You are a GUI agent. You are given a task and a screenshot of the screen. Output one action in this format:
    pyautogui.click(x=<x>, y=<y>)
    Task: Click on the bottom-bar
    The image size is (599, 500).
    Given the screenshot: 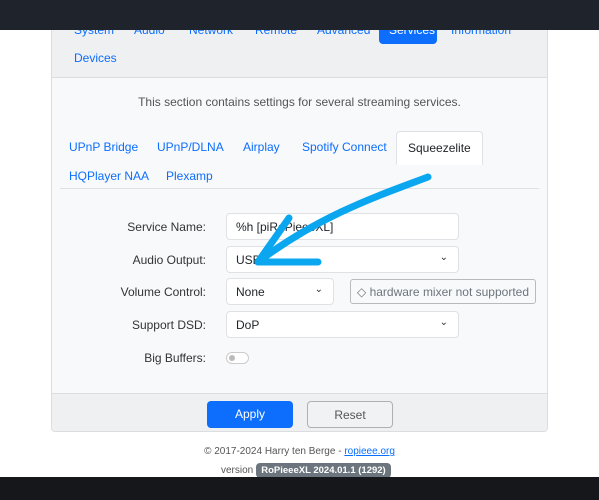 What is the action you would take?
    pyautogui.click(x=299, y=488)
    